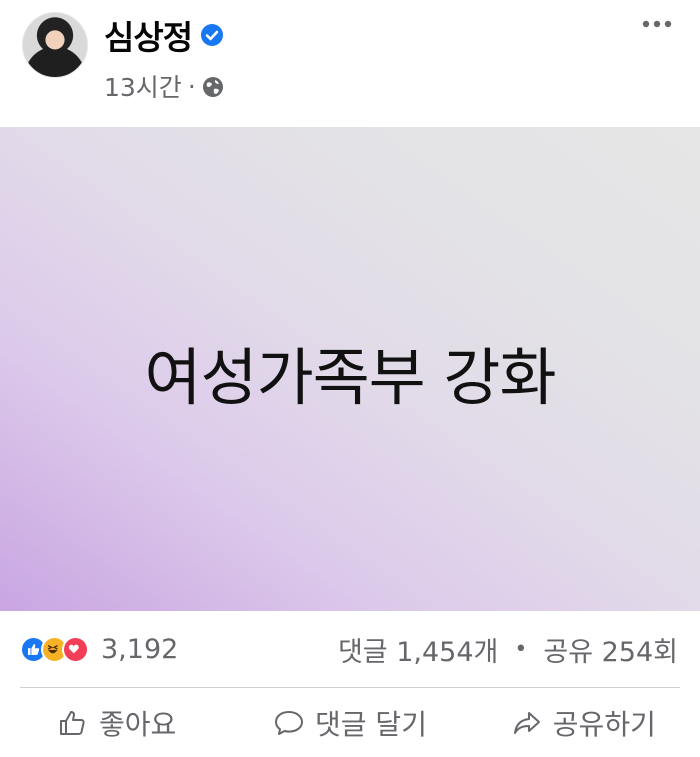 The height and width of the screenshot is (757, 700). Describe the element at coordinates (213, 86) in the screenshot. I see `globe-icon` at that location.